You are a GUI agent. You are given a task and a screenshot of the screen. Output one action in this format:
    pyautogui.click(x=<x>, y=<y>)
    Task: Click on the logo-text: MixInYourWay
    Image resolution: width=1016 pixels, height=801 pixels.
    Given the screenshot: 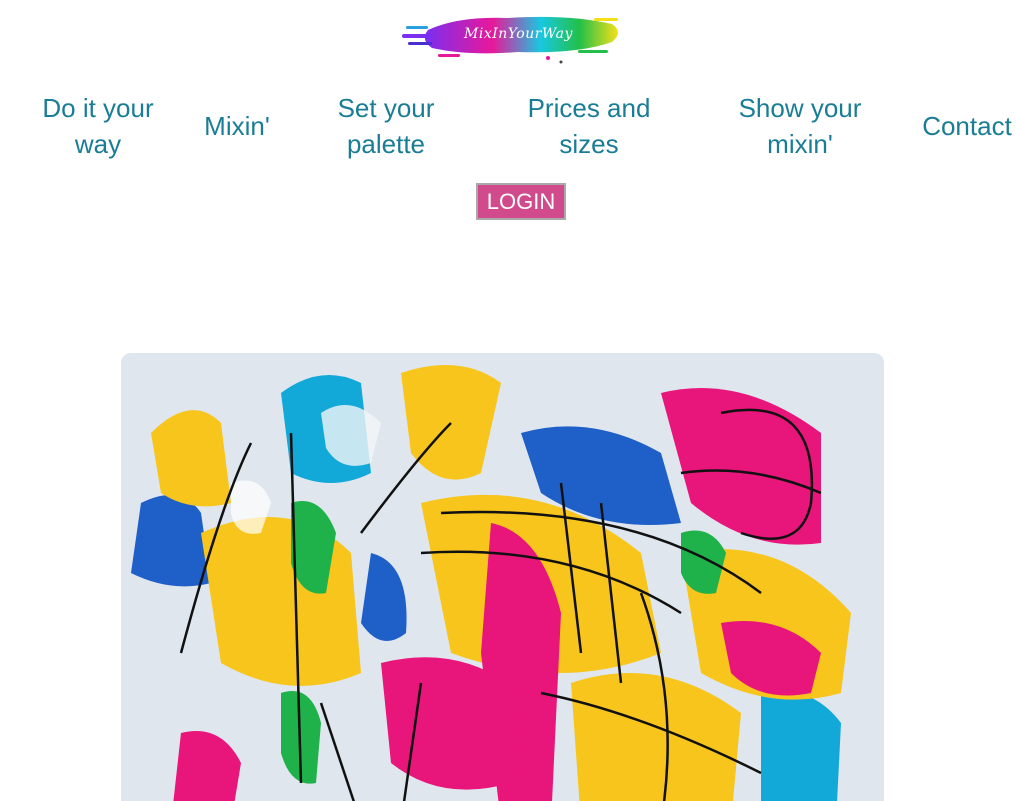 What is the action you would take?
    pyautogui.click(x=518, y=34)
    